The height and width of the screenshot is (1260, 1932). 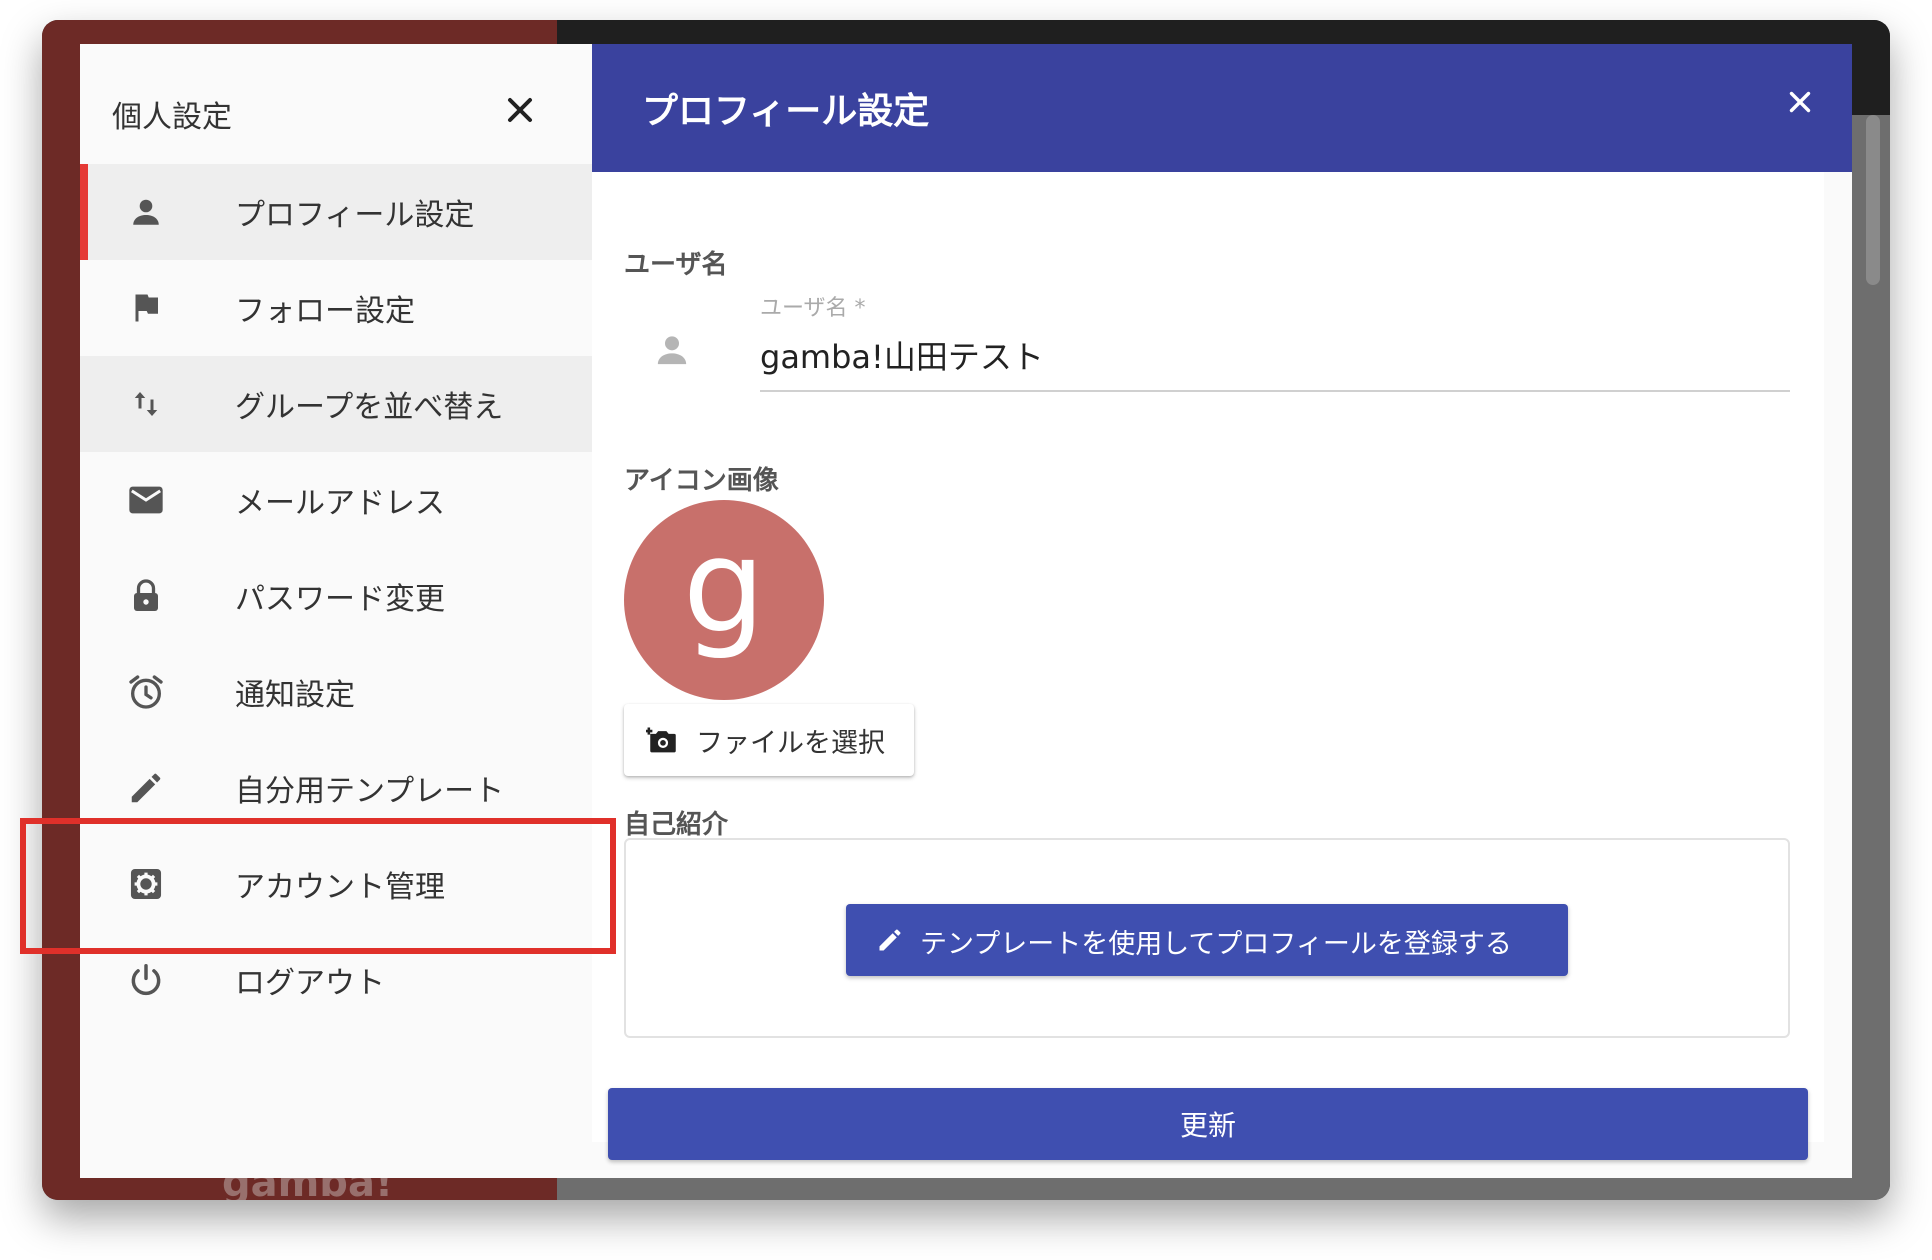 I want to click on menu-item-follow: フォロー設定, so click(x=336, y=308).